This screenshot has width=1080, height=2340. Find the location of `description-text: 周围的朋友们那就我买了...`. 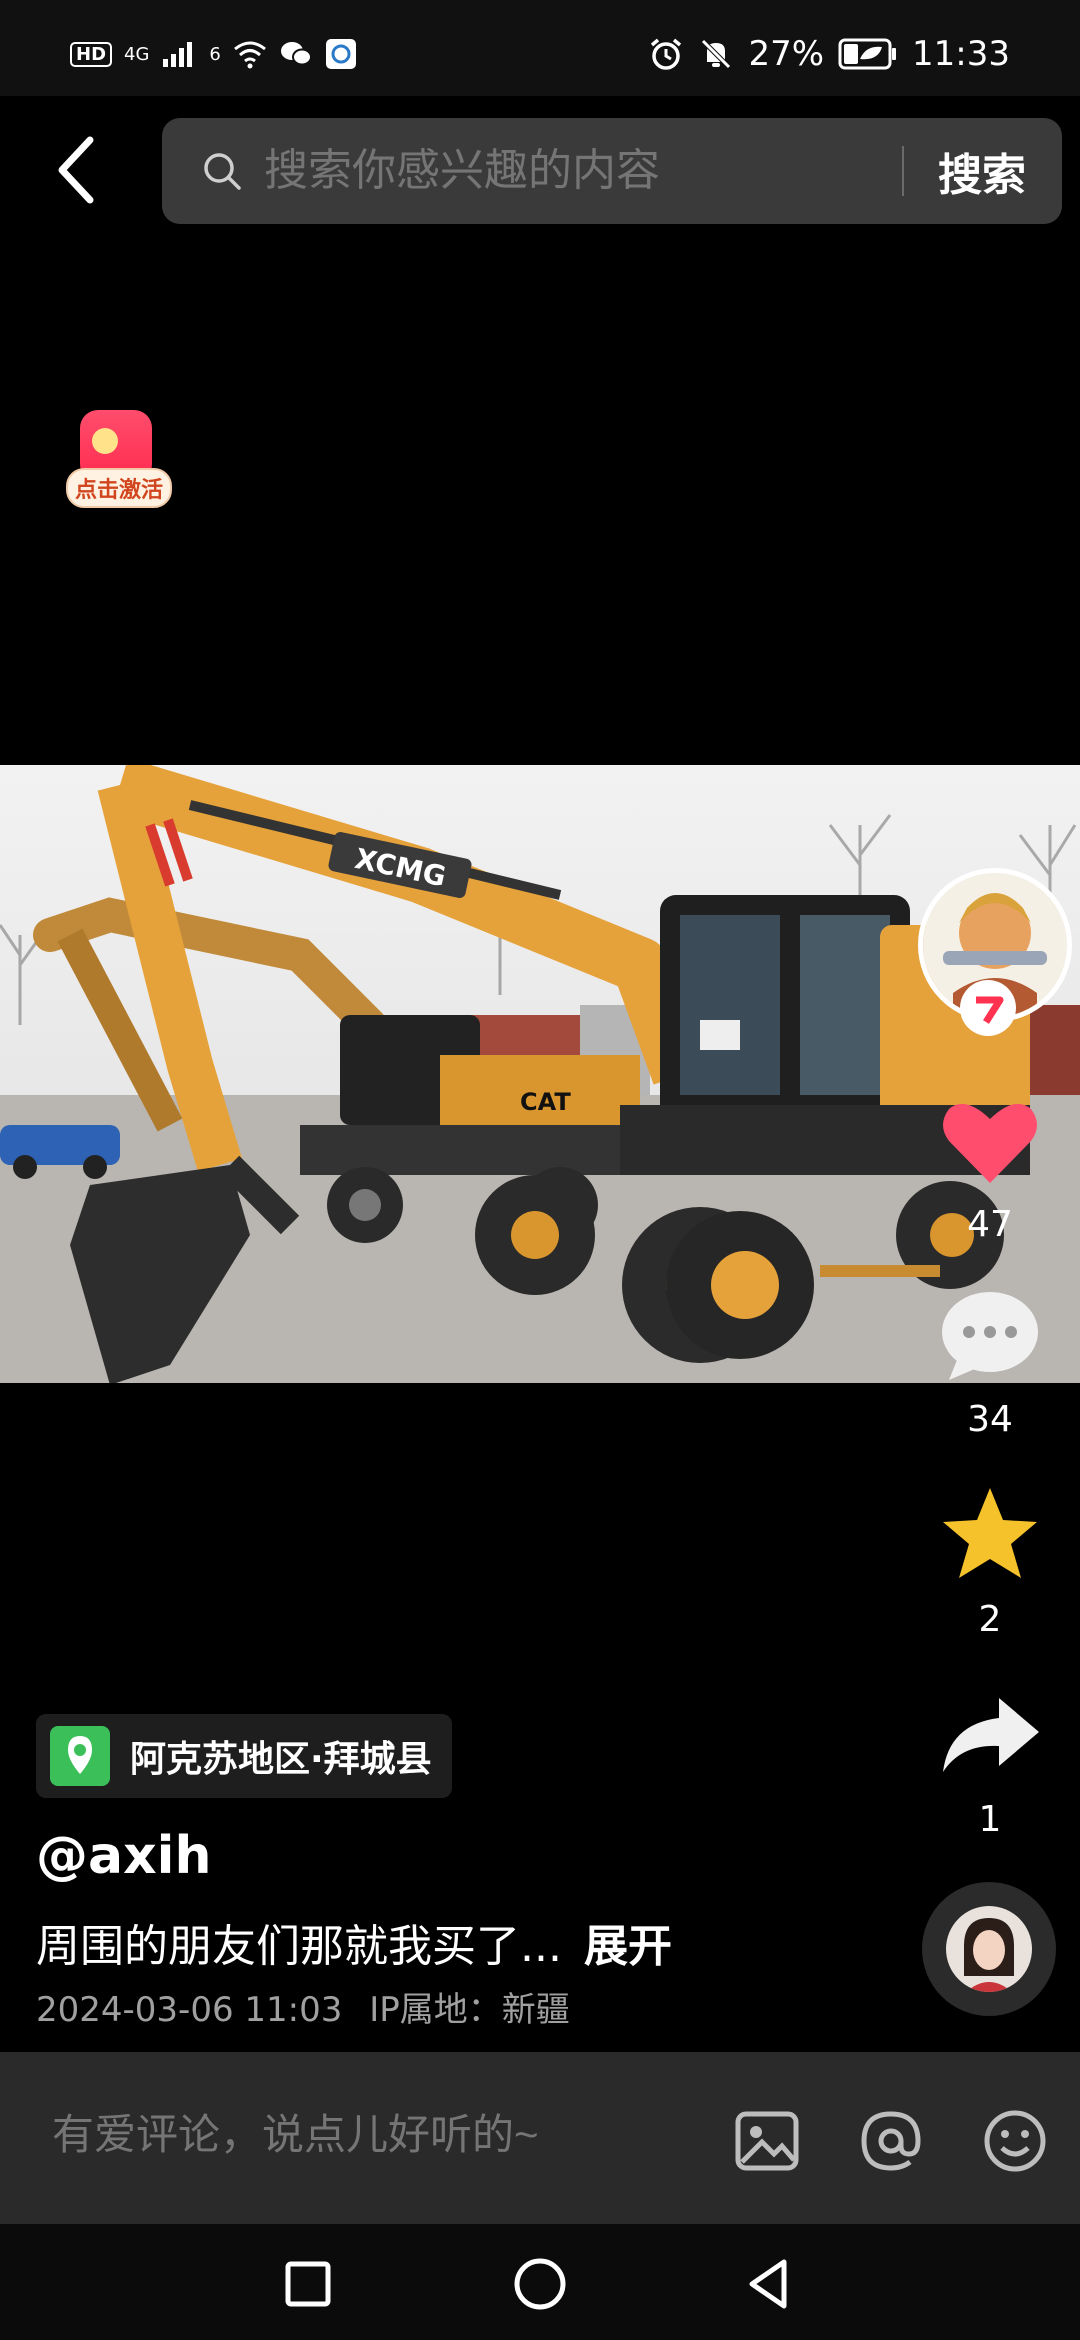

description-text: 周围的朋友们那就我买了... is located at coordinates (299, 1946).